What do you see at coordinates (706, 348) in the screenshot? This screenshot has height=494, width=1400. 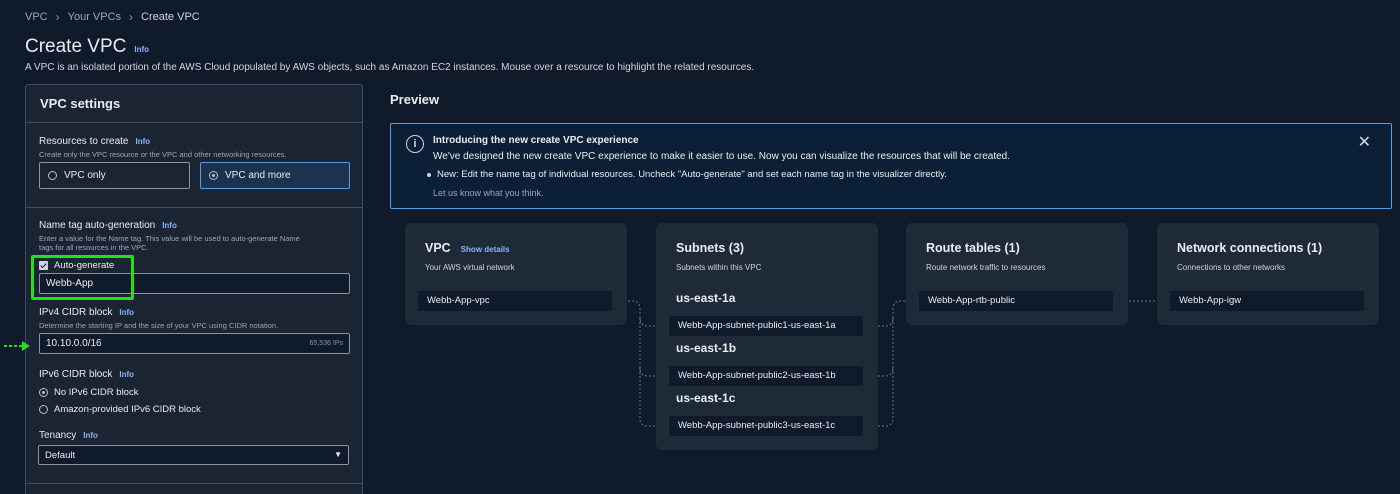 I see `az-label: us-east-1b` at bounding box center [706, 348].